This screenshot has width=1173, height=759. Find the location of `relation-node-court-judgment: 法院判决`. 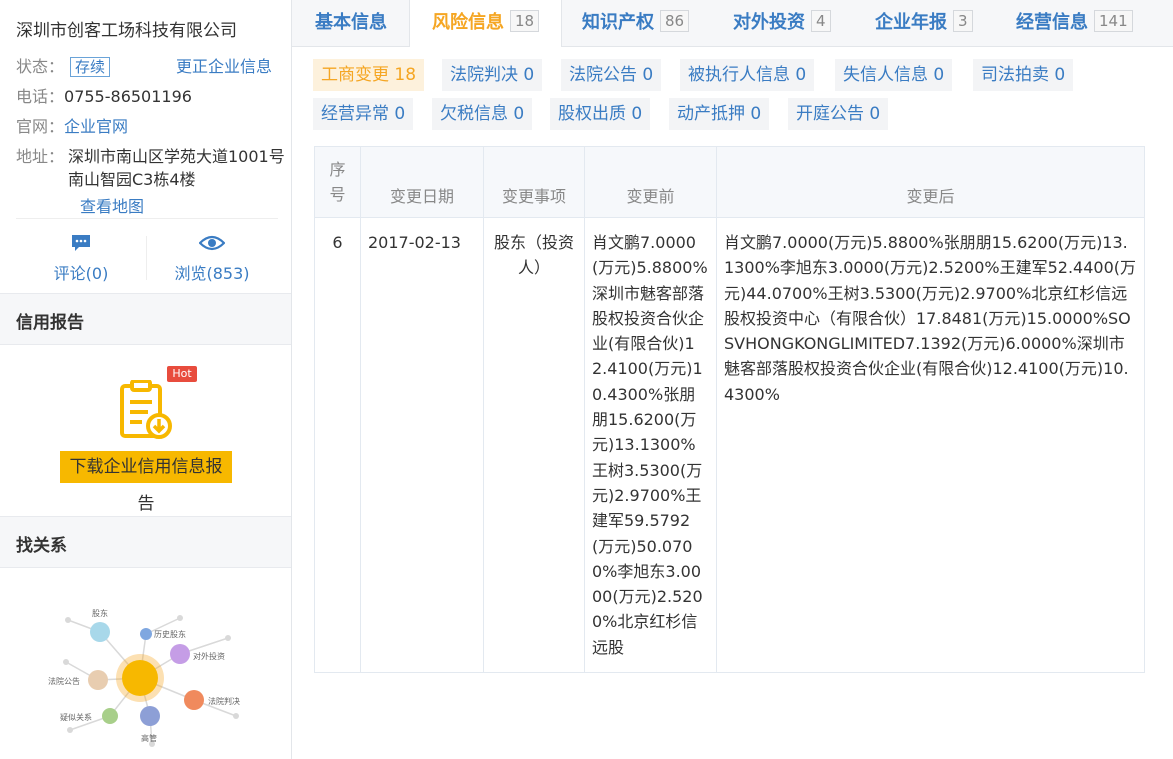

relation-node-court-judgment: 法院判决 is located at coordinates (224, 701).